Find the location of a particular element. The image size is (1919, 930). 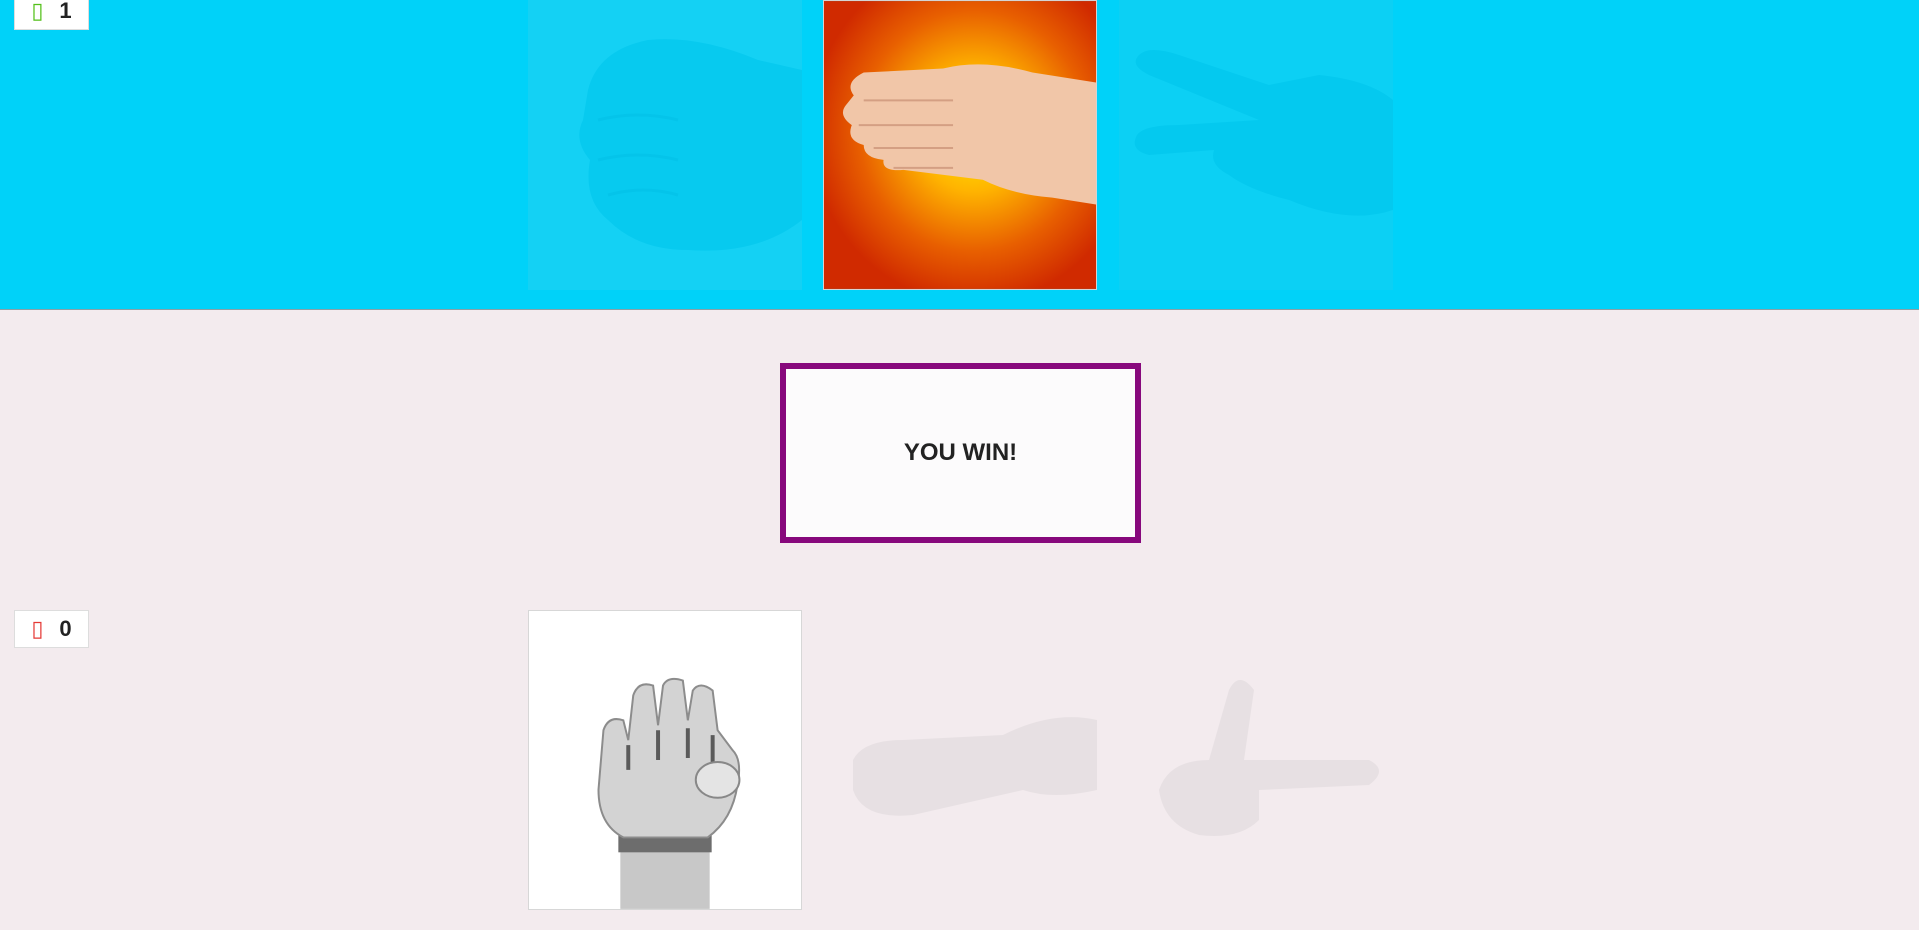

result-message: YOU WIN! is located at coordinates (960, 452).